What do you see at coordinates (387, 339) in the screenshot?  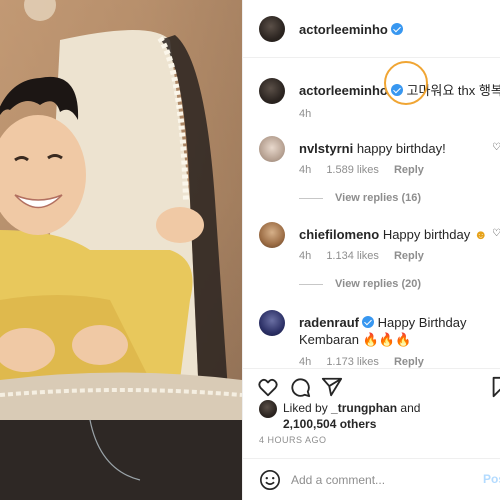 I see `fire-emoji-icon: 🔥🔥🔥` at bounding box center [387, 339].